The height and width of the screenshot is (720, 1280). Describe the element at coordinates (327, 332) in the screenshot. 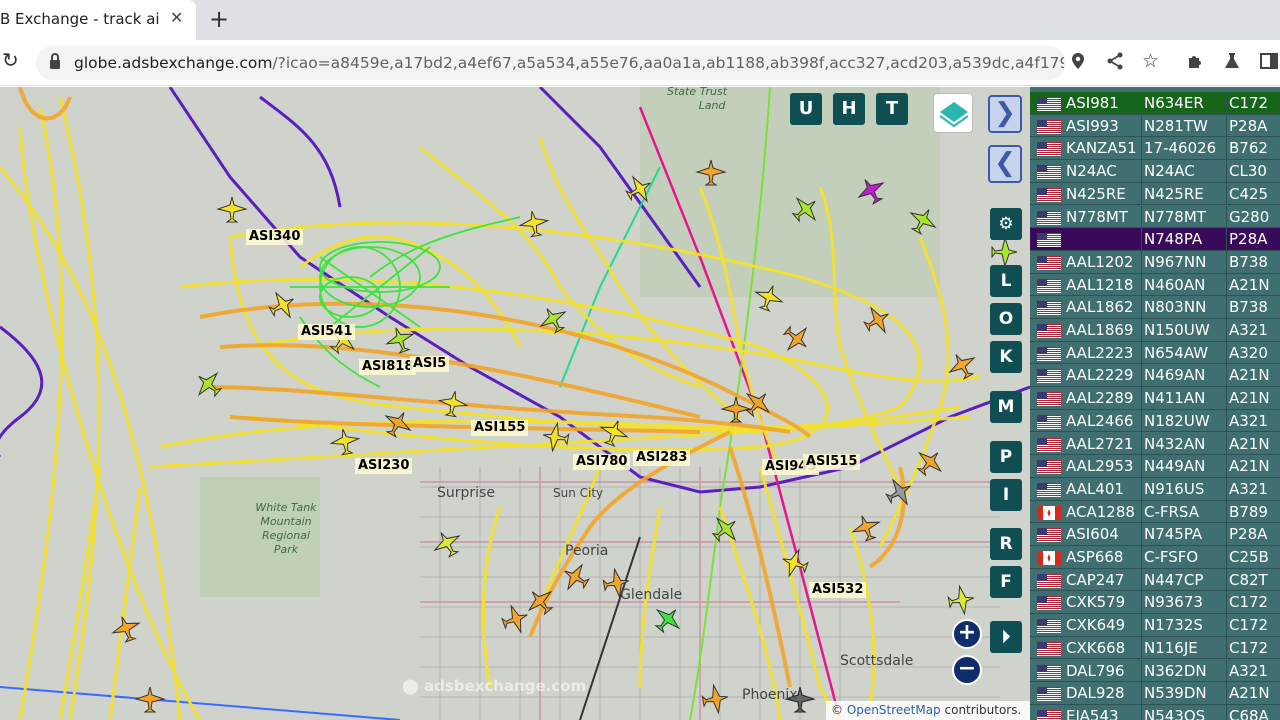

I see `aircraft-label: ASI541` at that location.